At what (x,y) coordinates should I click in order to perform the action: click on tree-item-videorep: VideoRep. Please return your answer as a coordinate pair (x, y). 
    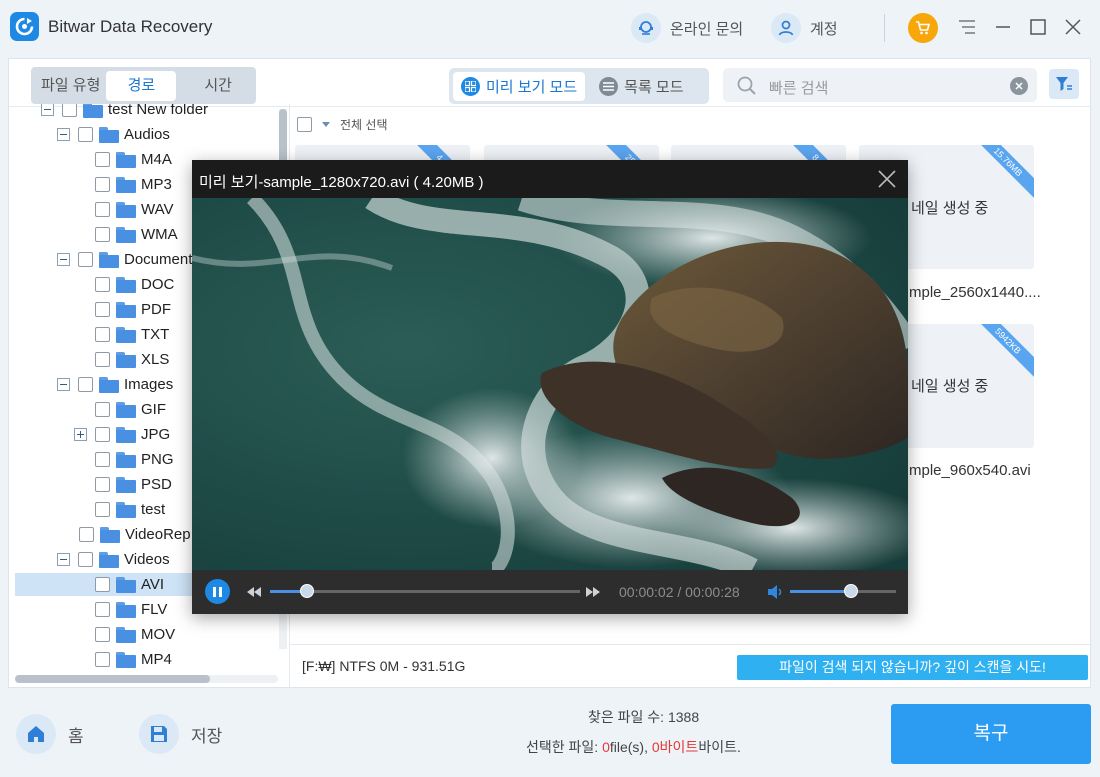
    Looking at the image, I should click on (135, 534).